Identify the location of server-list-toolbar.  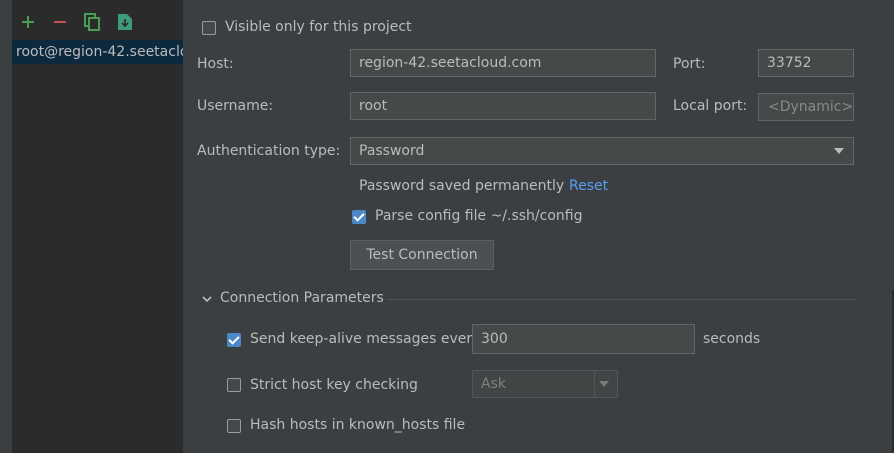
(97, 20).